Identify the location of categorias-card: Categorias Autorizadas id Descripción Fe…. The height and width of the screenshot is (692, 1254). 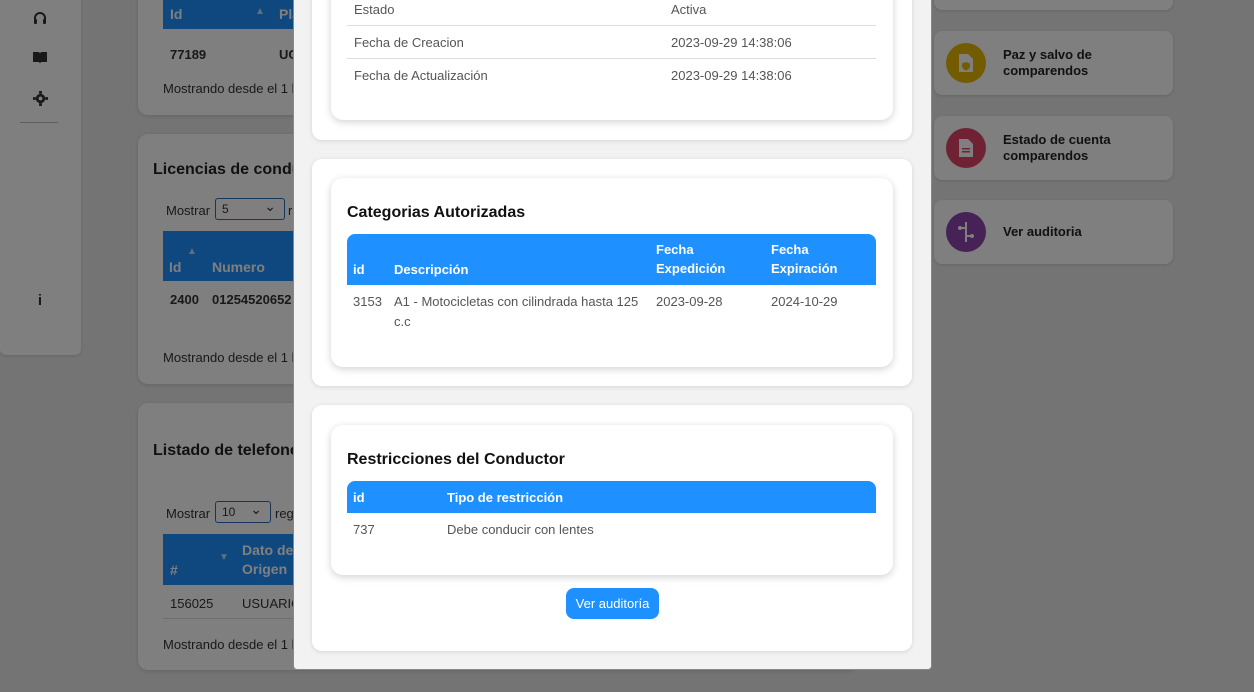
(612, 272).